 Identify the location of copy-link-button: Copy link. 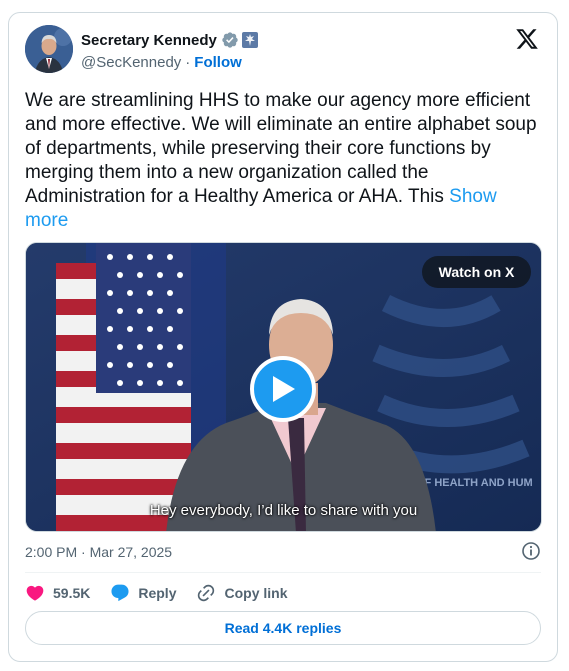
(242, 593).